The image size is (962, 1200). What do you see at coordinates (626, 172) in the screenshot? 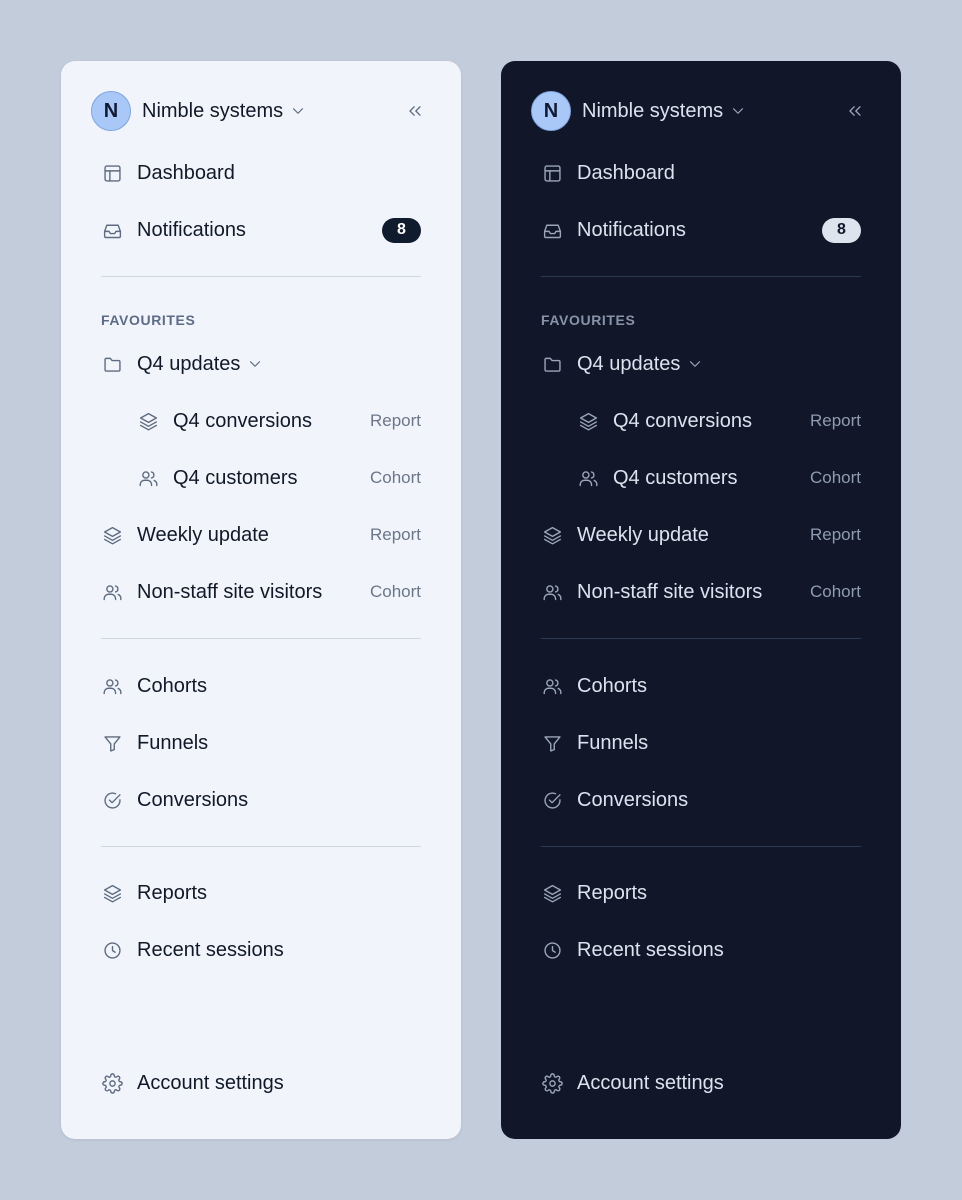
I see `nav-item-label: Dashboard` at bounding box center [626, 172].